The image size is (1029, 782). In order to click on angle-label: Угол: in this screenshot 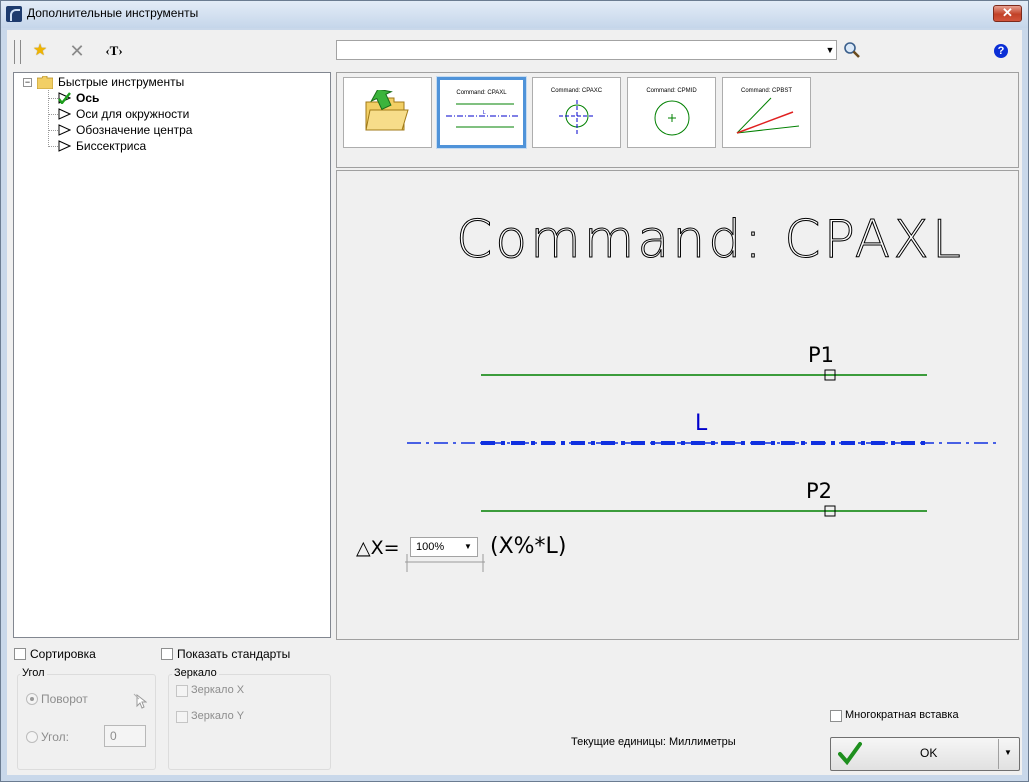, I will do `click(55, 737)`.